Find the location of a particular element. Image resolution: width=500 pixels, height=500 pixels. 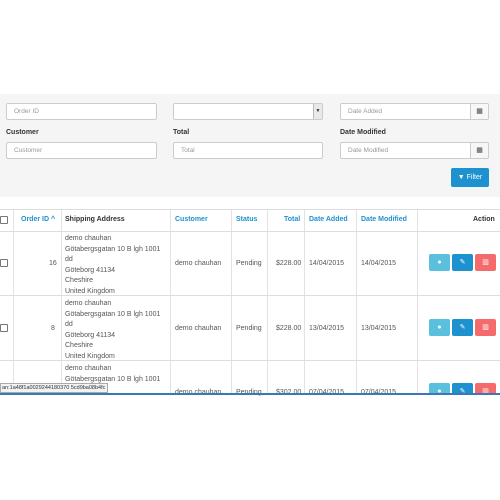

date-added-cell: 13/04/2015 is located at coordinates (327, 328).